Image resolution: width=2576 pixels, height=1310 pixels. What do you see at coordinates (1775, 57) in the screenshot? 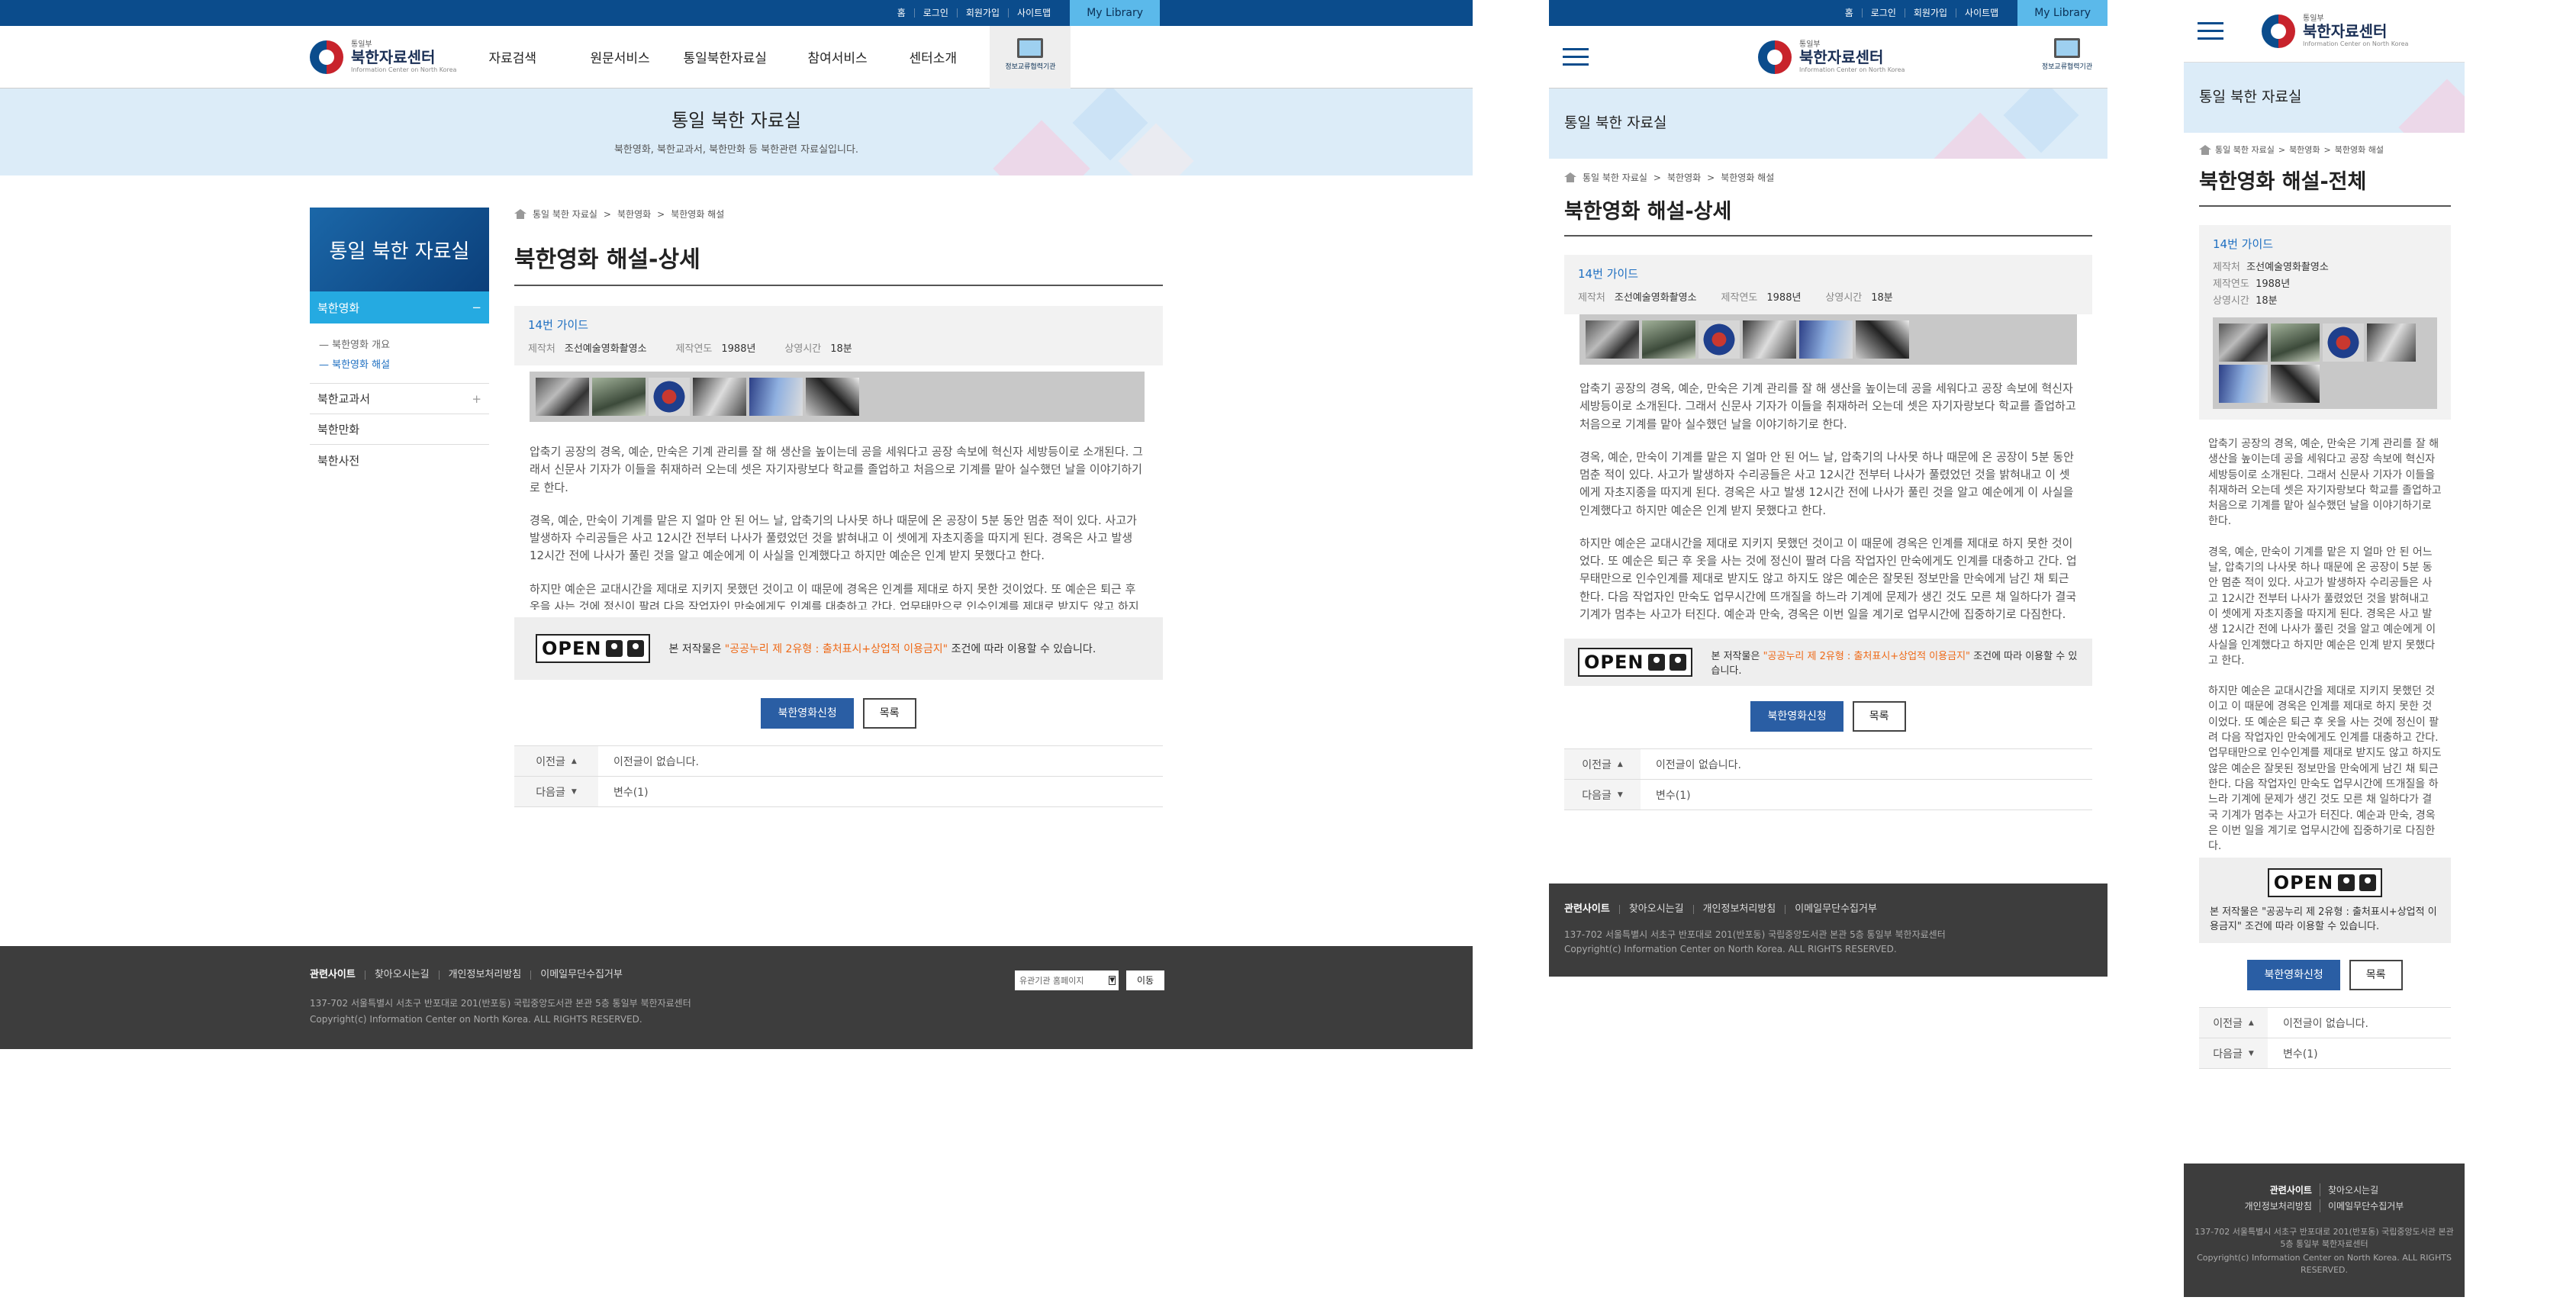
I see `logo-emblem-icon` at bounding box center [1775, 57].